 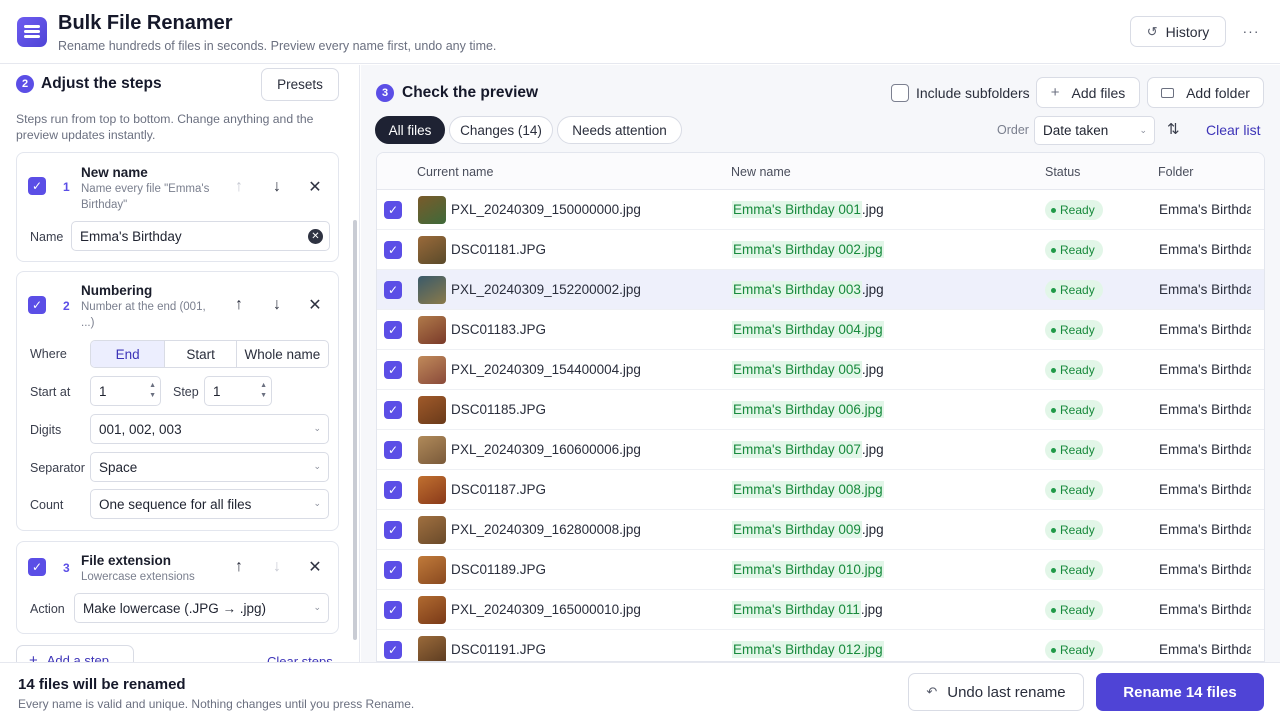 What do you see at coordinates (619, 130) in the screenshot?
I see `filter-tab-needs-attention: Needs attention` at bounding box center [619, 130].